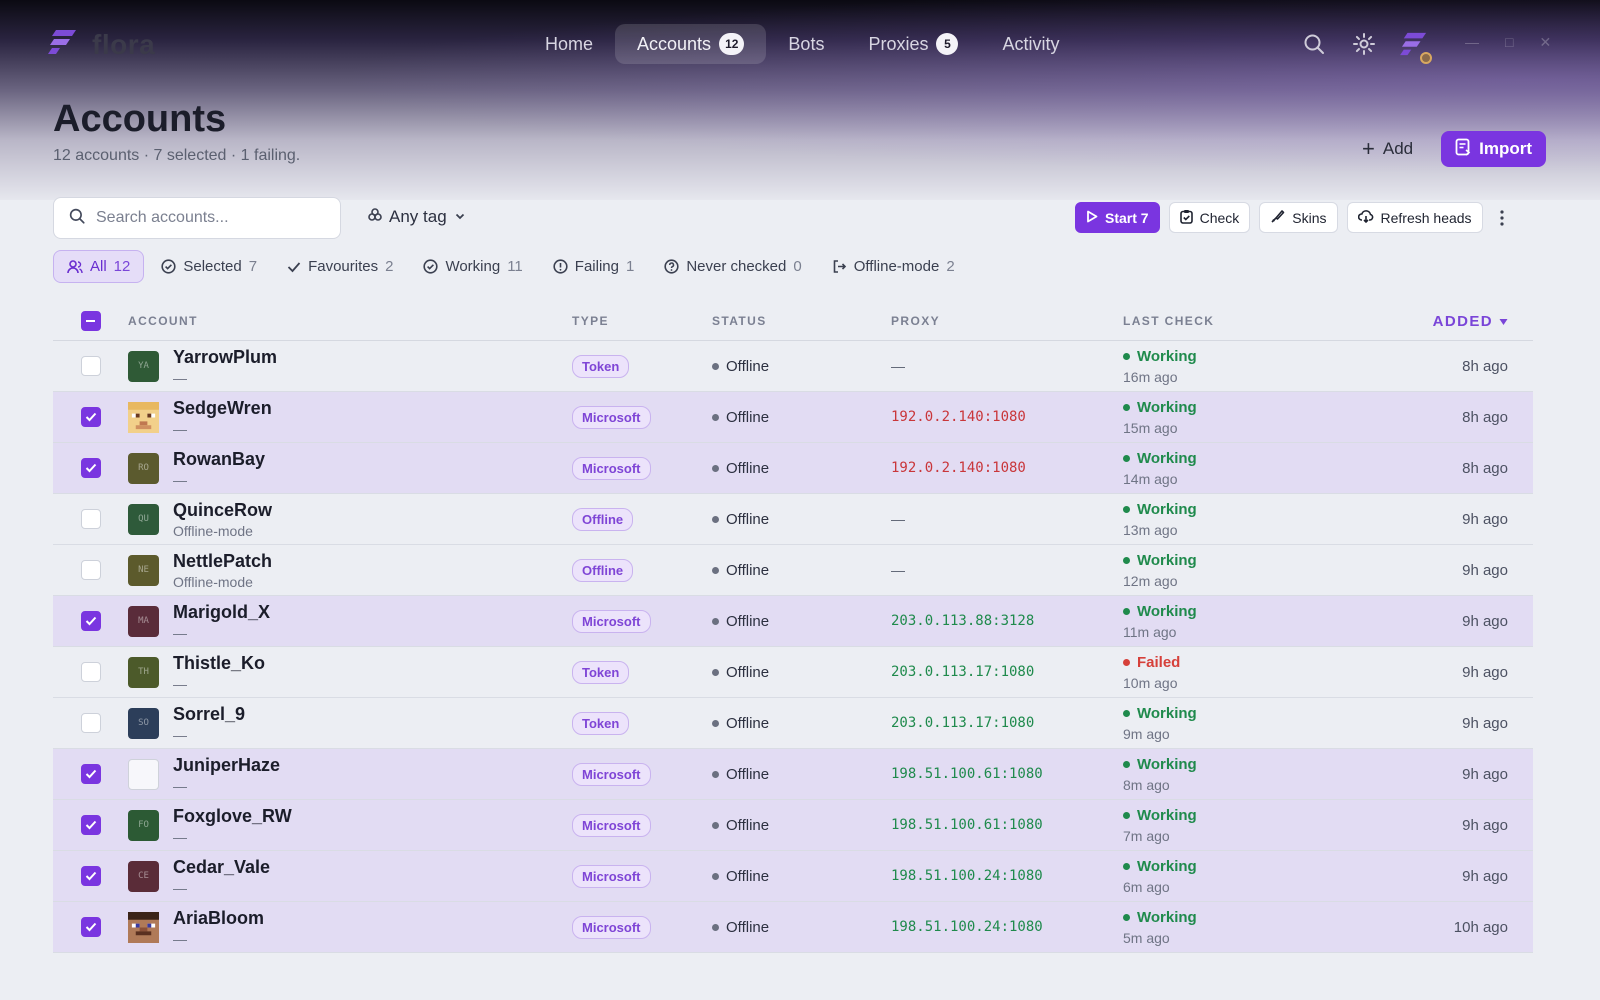 This screenshot has height=1000, width=1600. What do you see at coordinates (1414, 217) in the screenshot?
I see `refresh-heads-button: Refresh heads` at bounding box center [1414, 217].